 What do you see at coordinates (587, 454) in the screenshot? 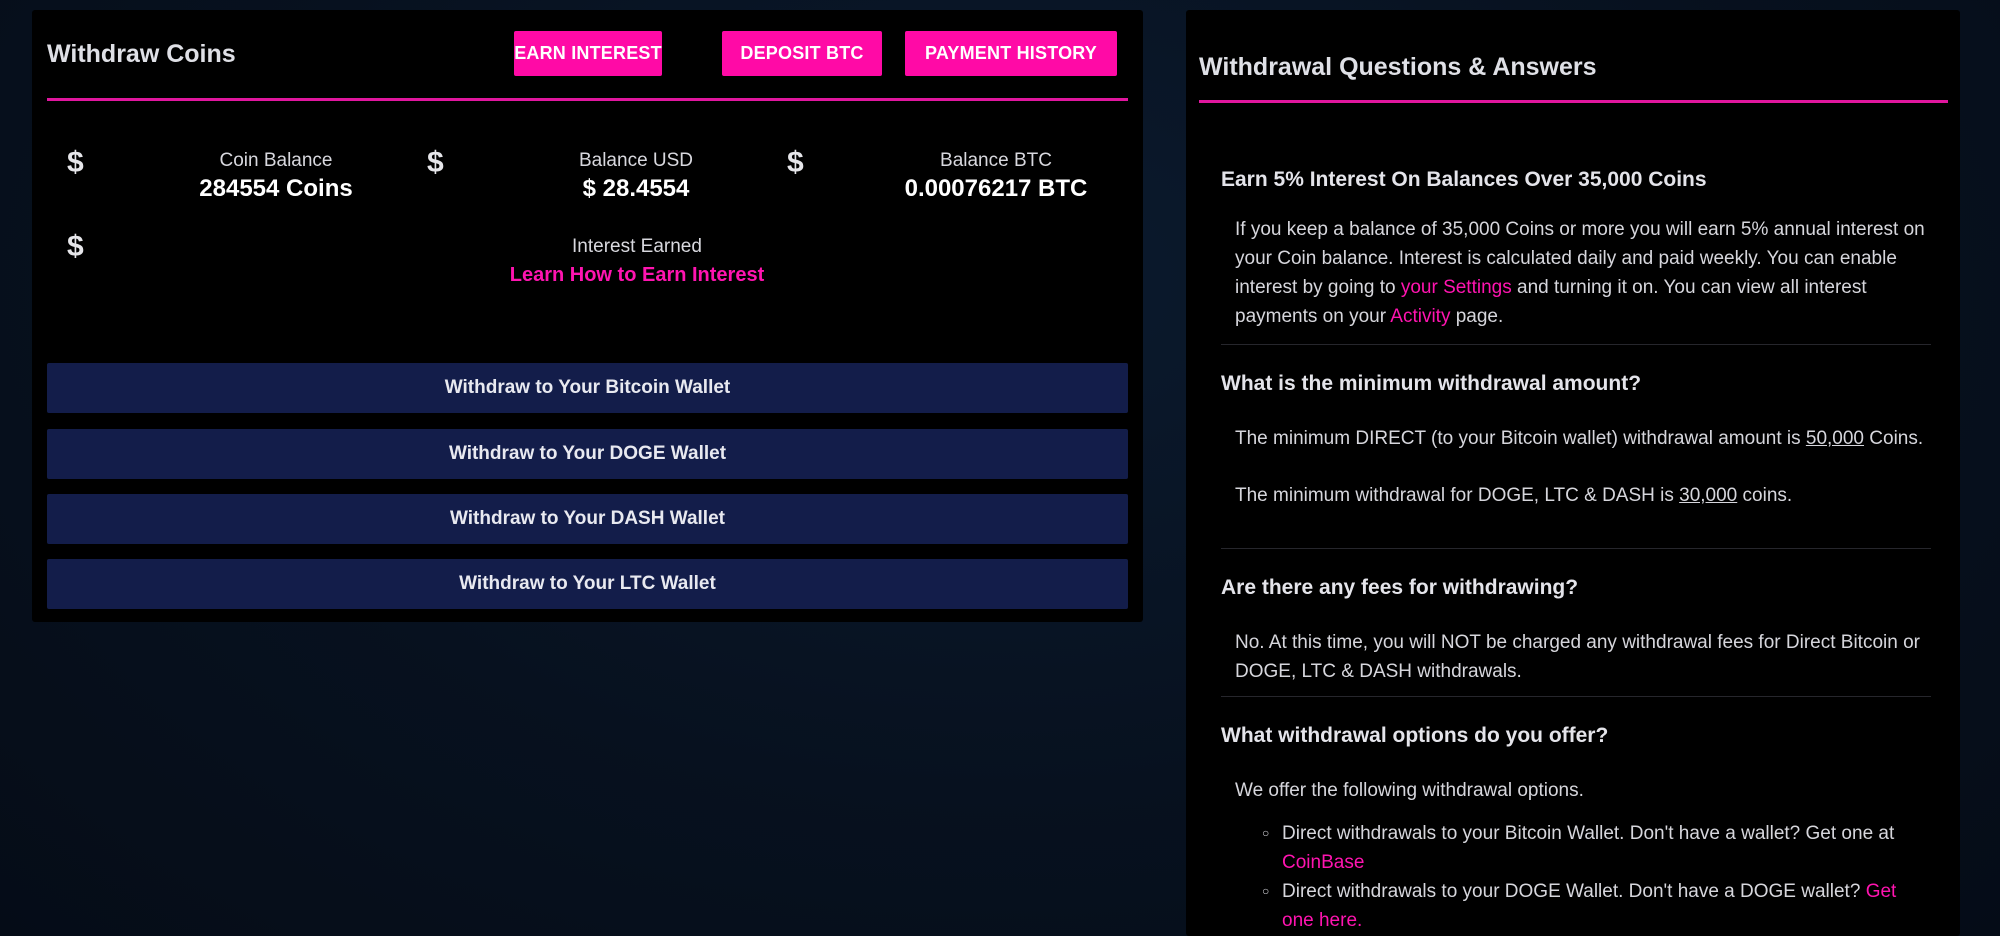
I see `withdraw-doge-button: Withdraw to Your DOGE Wallet` at bounding box center [587, 454].